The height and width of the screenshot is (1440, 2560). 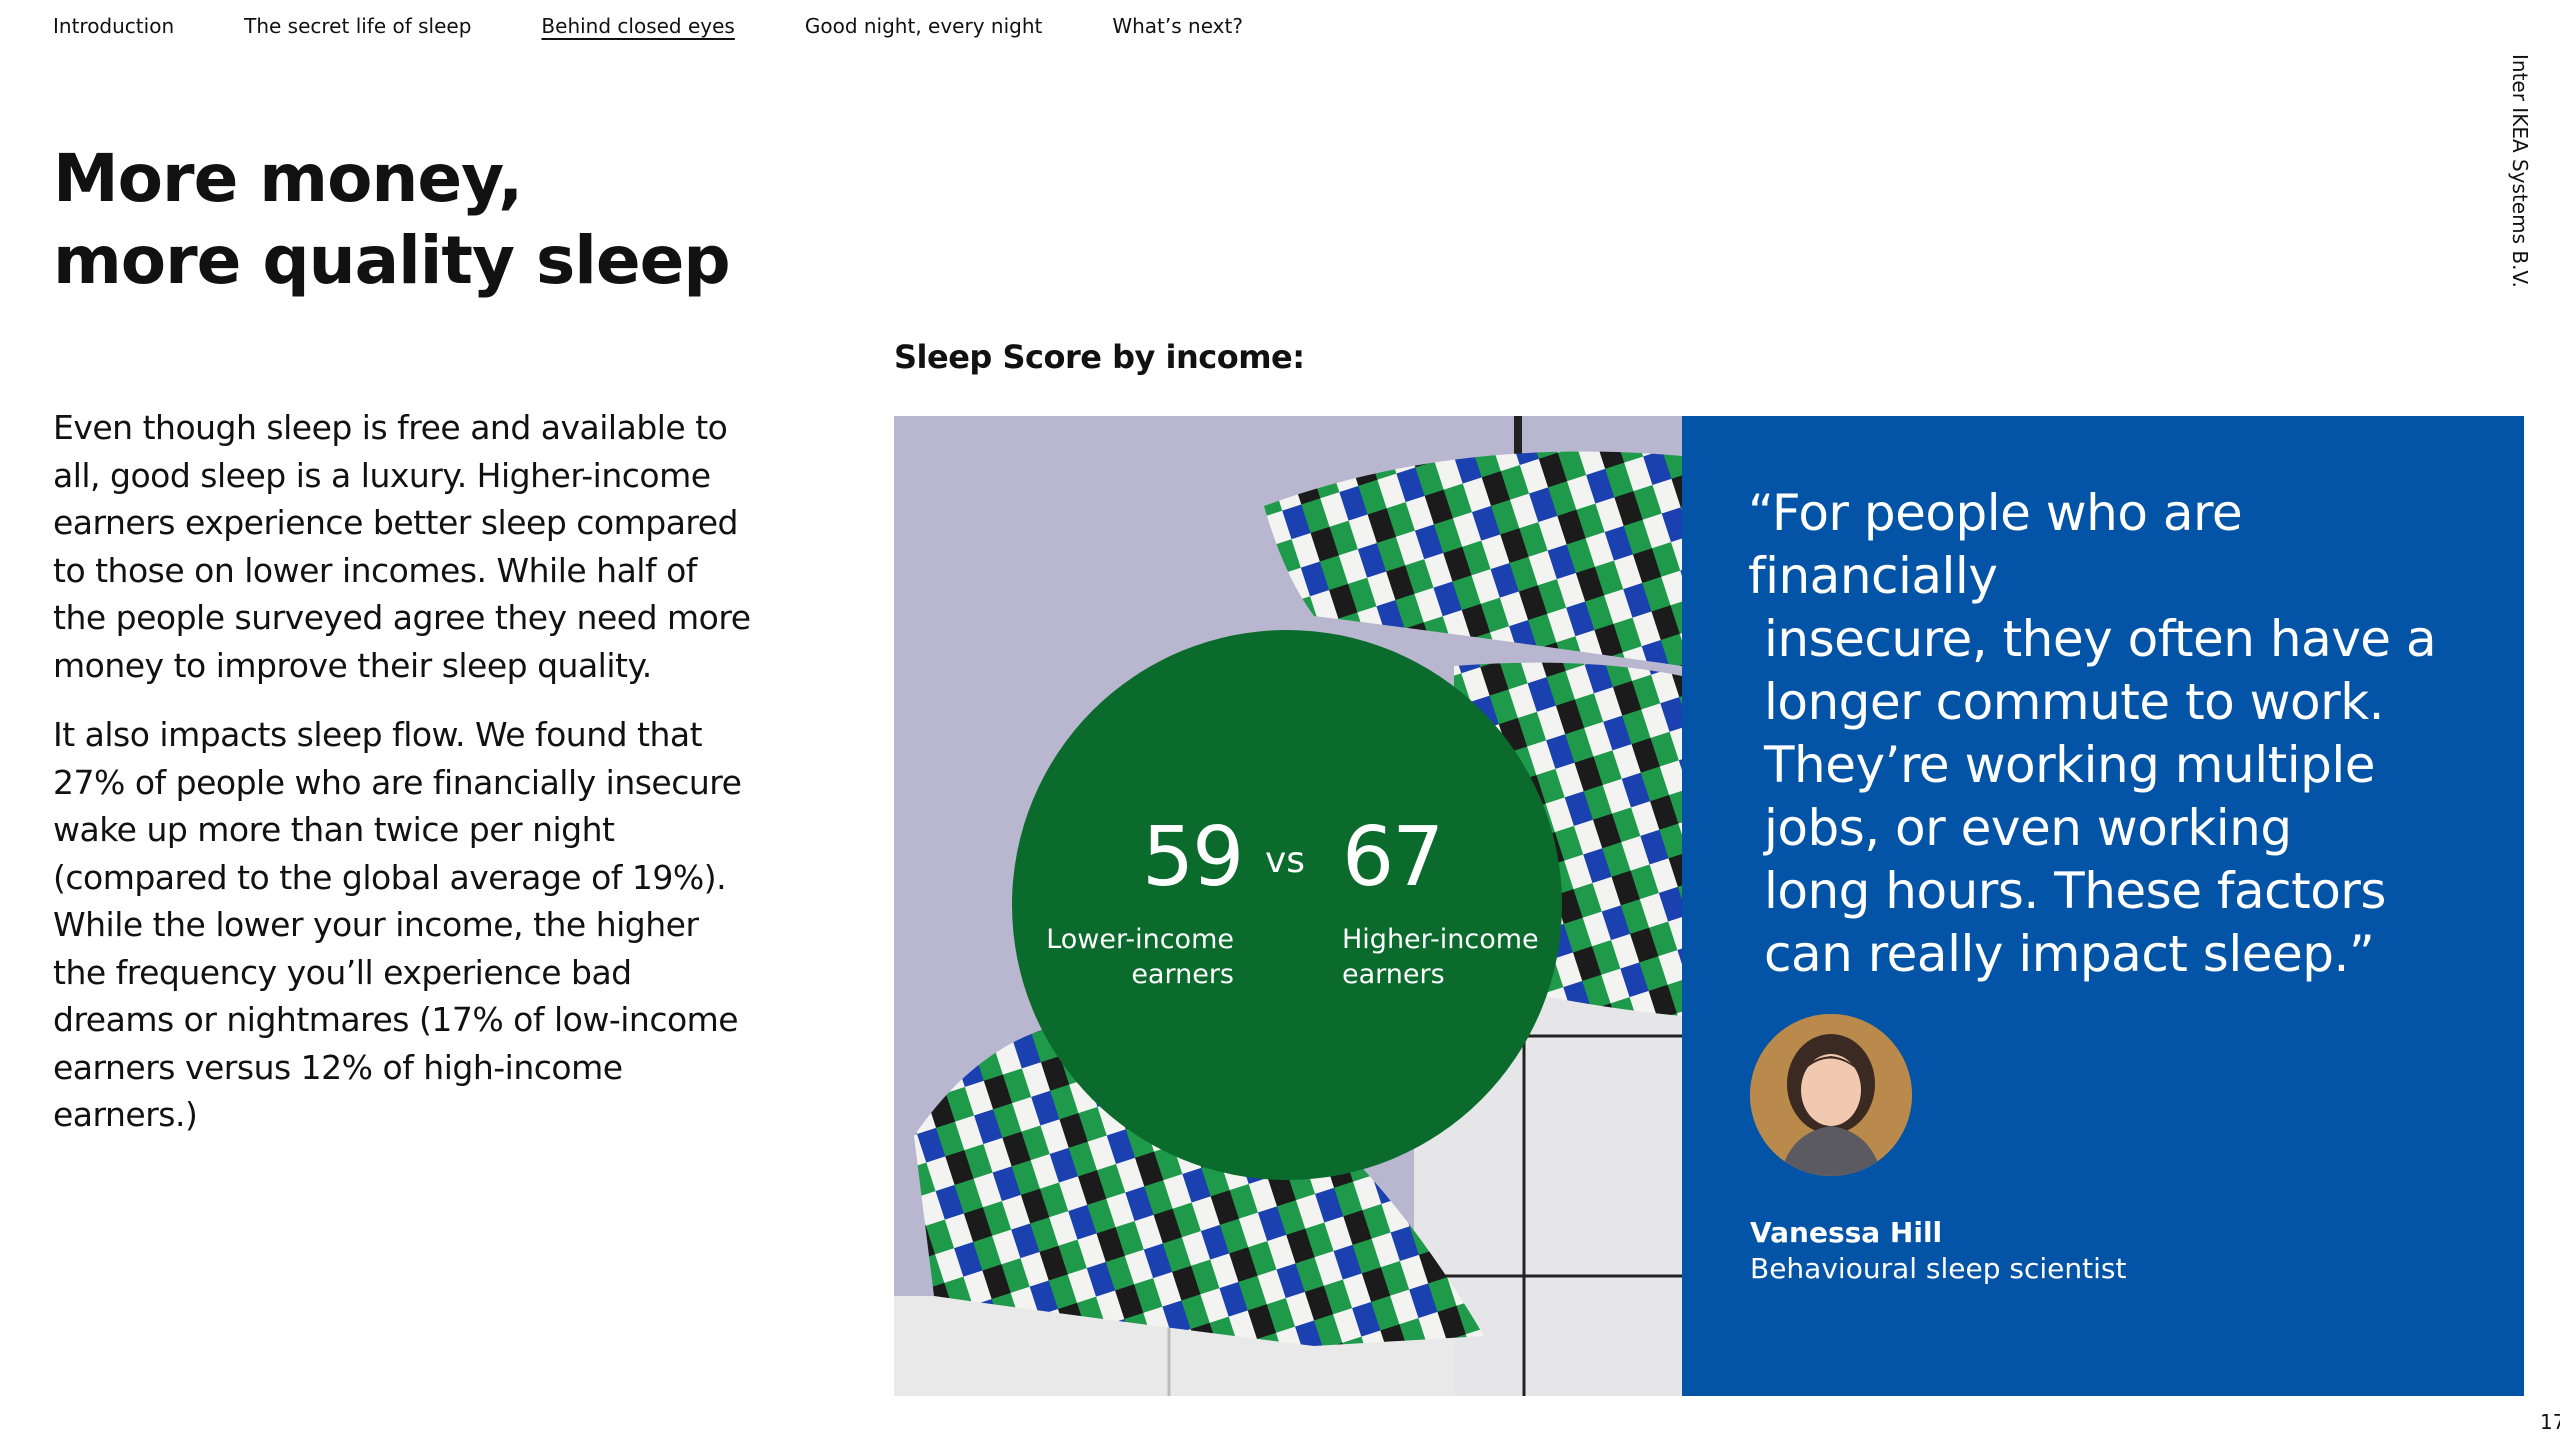 What do you see at coordinates (2075, 891) in the screenshot?
I see `quote-line-6: long hours. These factors` at bounding box center [2075, 891].